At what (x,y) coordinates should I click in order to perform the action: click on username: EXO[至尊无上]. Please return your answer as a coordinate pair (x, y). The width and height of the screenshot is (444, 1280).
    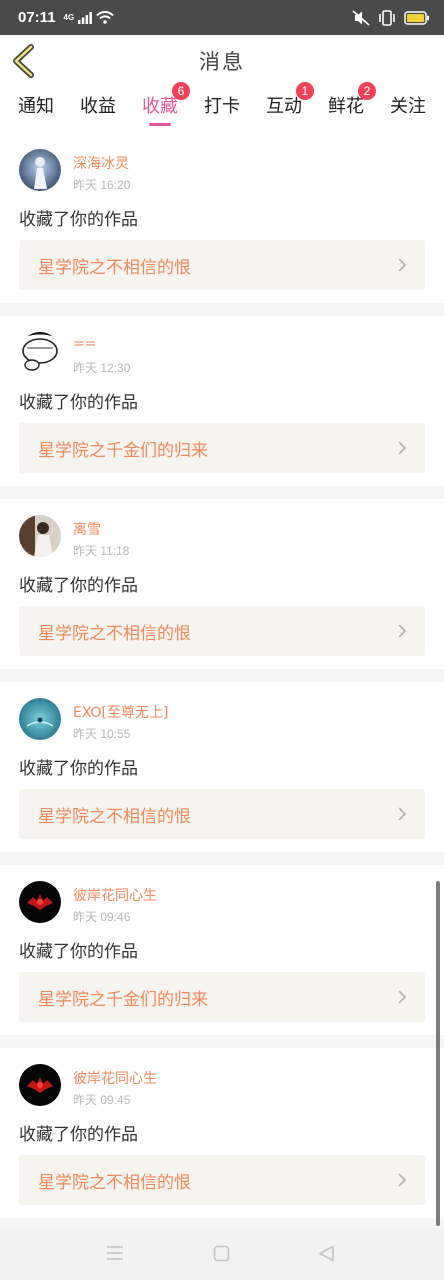
    Looking at the image, I should click on (120, 712).